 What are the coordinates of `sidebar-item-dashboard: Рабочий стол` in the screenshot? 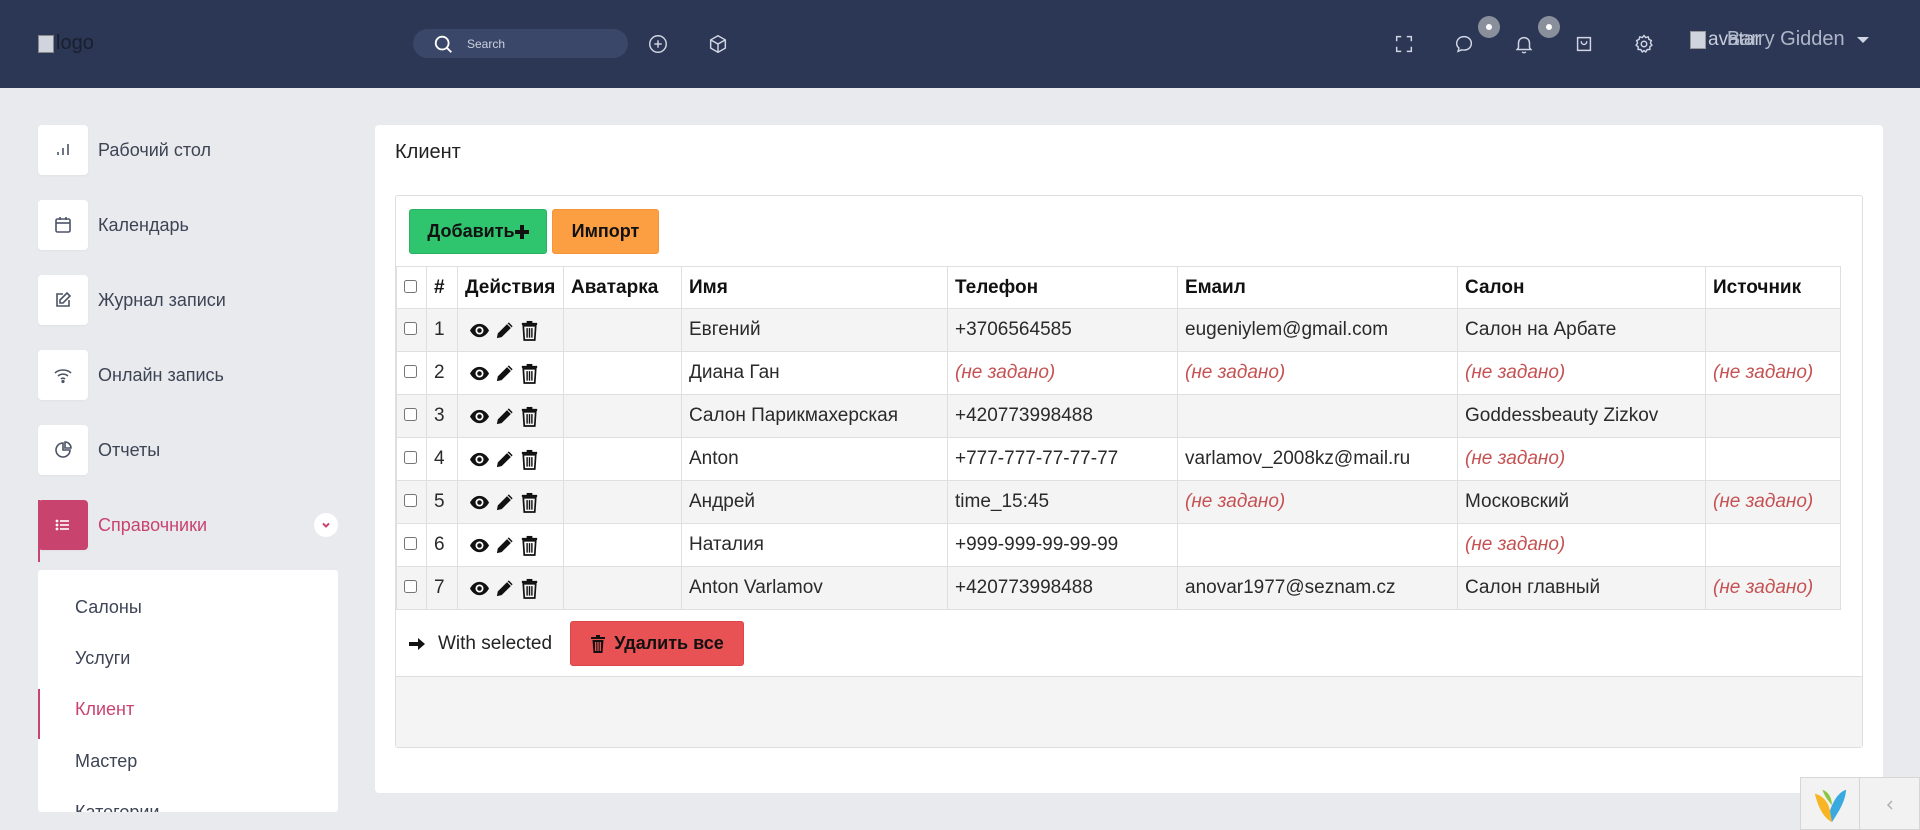 It's located at (188, 150).